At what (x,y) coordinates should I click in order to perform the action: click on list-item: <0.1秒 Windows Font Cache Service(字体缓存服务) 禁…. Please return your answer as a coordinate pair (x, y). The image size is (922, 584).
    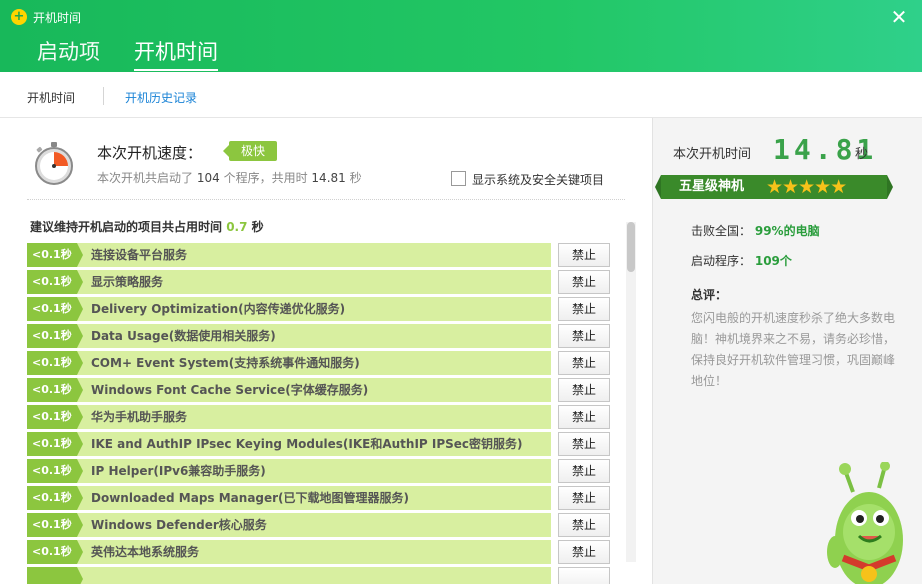
    Looking at the image, I should click on (322, 391).